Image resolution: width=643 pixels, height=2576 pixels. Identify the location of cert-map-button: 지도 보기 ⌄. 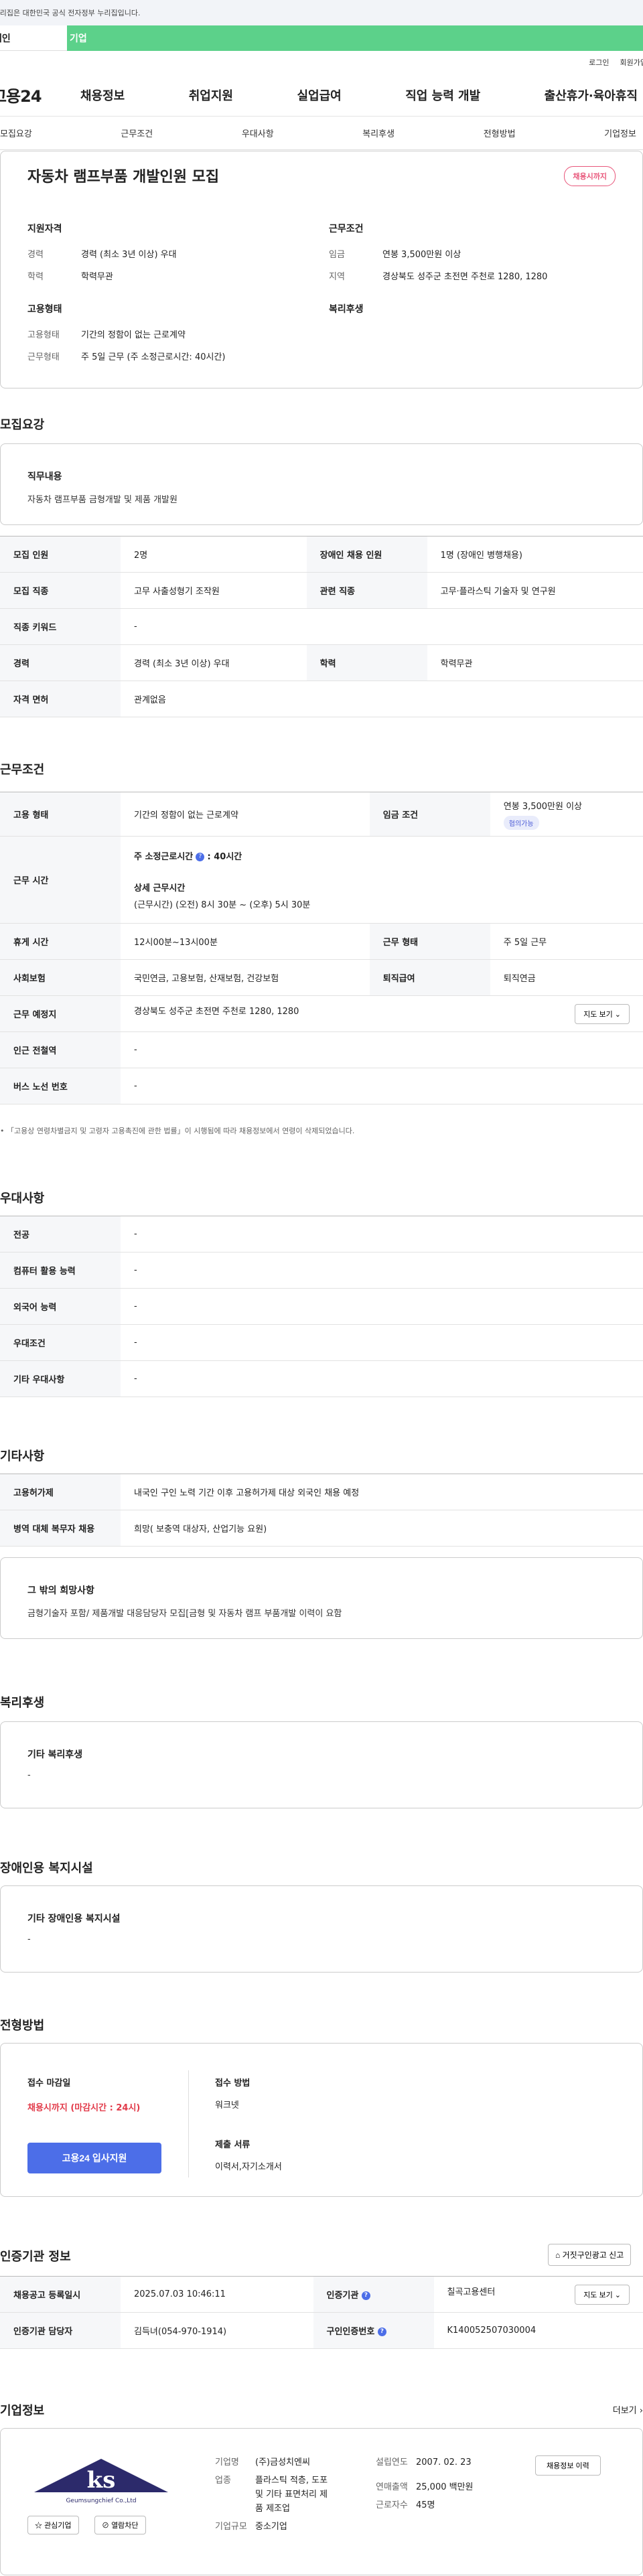
(602, 2294).